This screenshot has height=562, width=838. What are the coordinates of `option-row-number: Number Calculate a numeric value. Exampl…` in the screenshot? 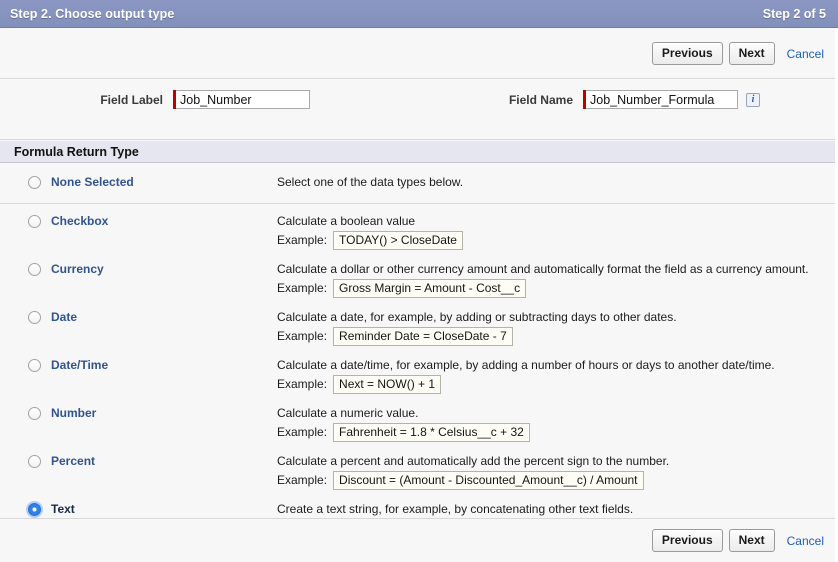 It's located at (419, 420).